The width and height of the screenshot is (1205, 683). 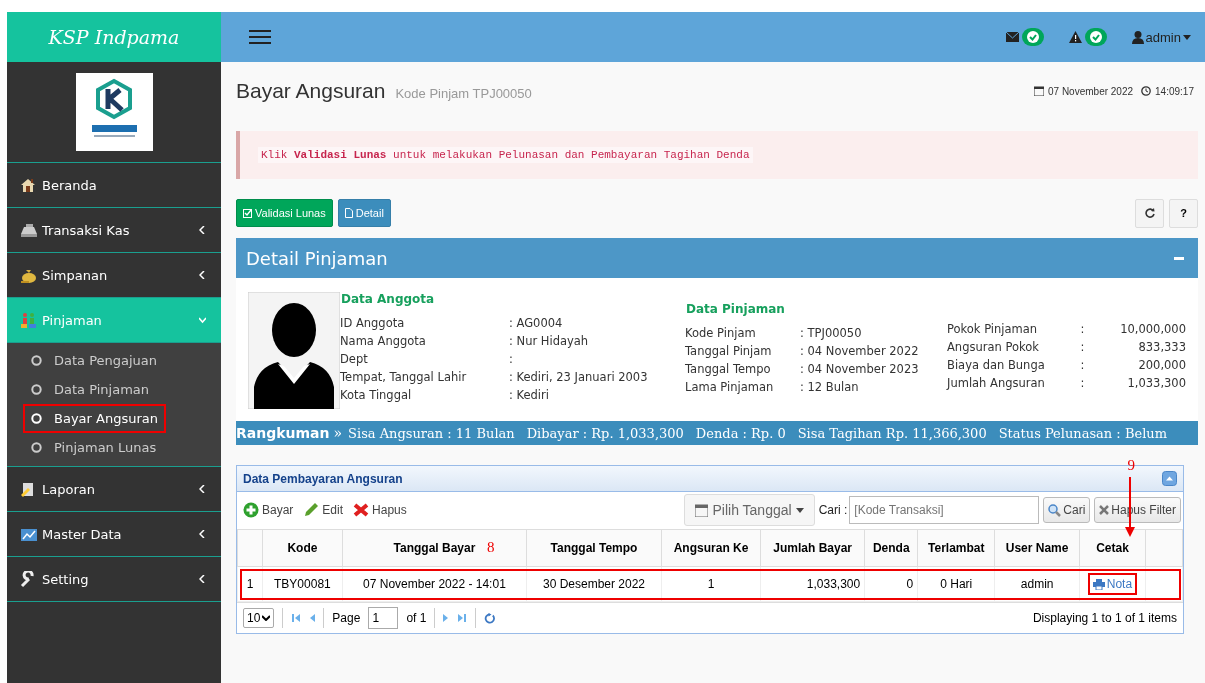 What do you see at coordinates (812, 584) in the screenshot?
I see `table-cell: 1,033,300` at bounding box center [812, 584].